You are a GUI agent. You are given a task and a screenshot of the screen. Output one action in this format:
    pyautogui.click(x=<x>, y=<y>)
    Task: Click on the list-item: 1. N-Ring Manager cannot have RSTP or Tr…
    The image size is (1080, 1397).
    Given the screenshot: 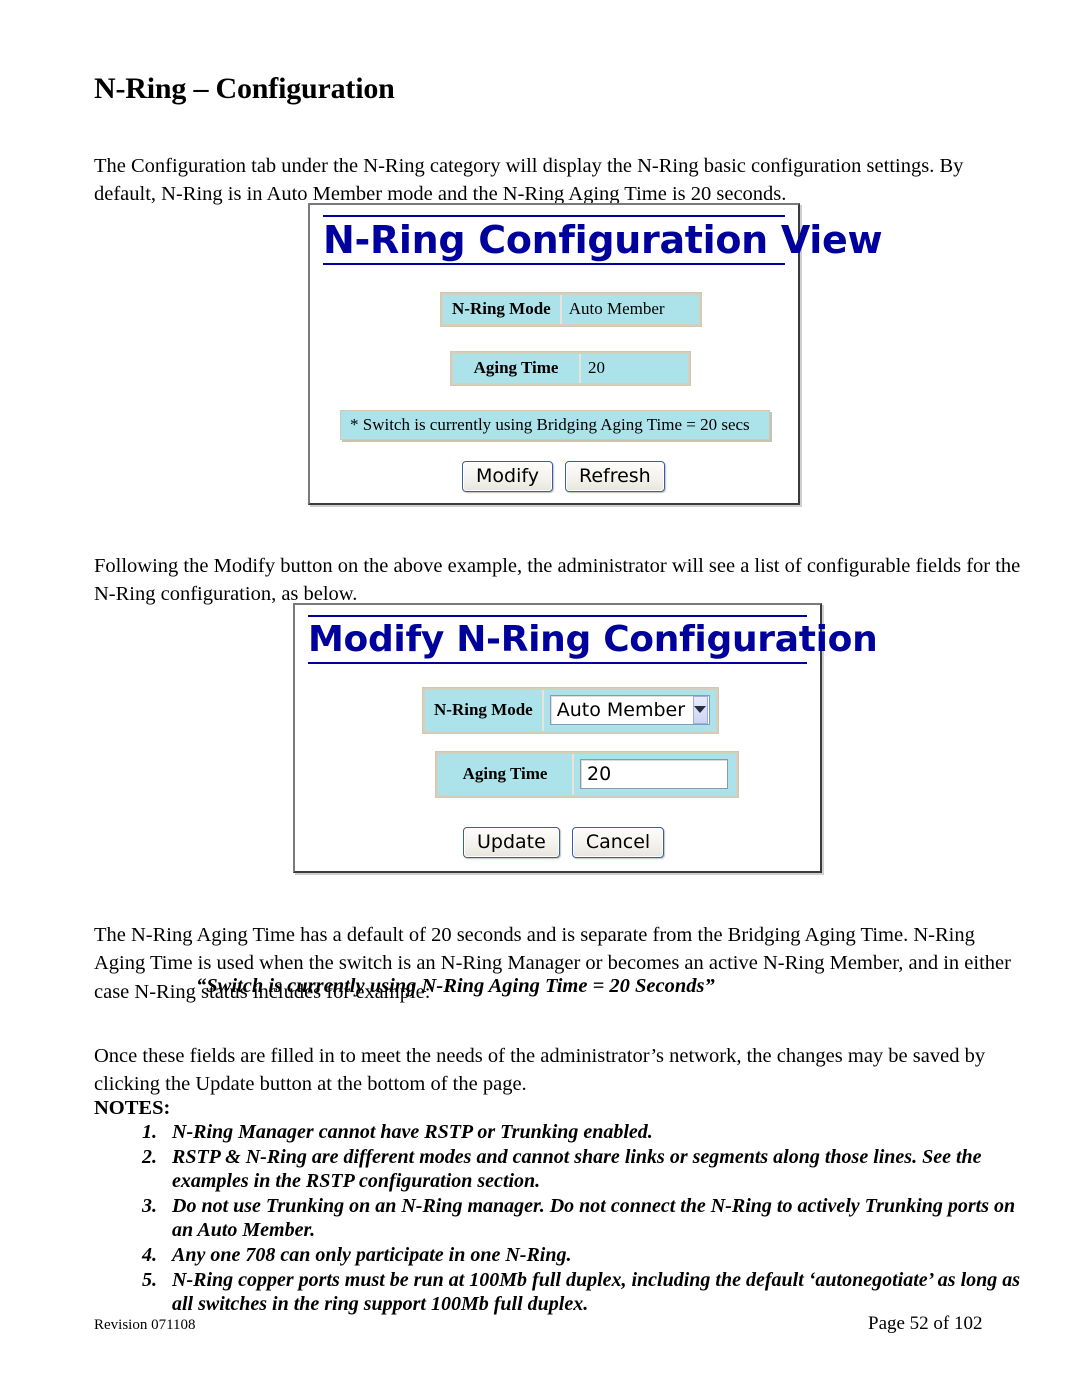 What is the action you would take?
    pyautogui.click(x=559, y=1132)
    